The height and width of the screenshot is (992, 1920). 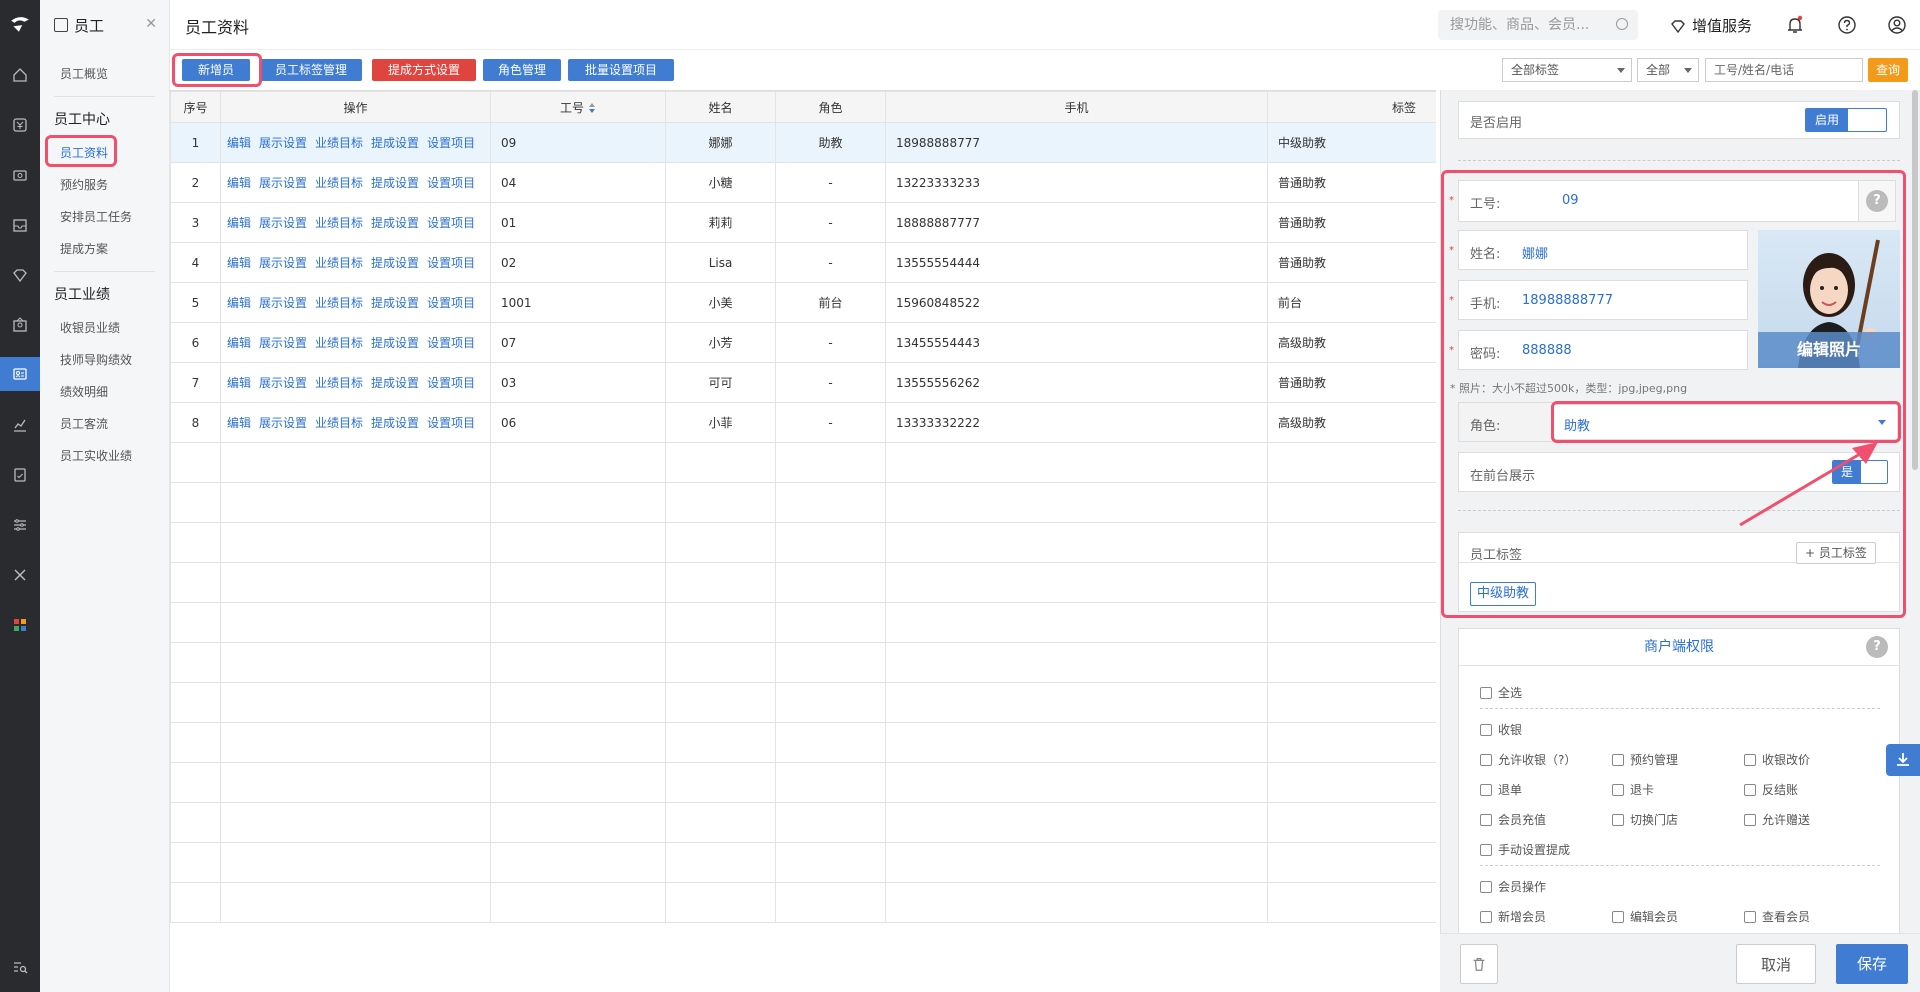 I want to click on delete-button, so click(x=1479, y=964).